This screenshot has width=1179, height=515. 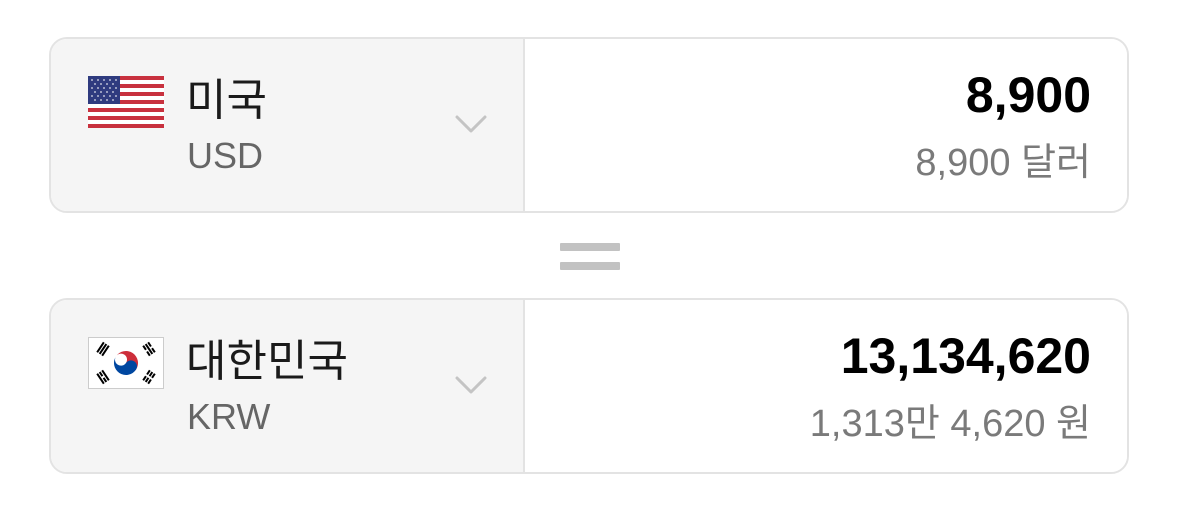 I want to click on from-currency-select: 미국 USD, so click(x=288, y=125).